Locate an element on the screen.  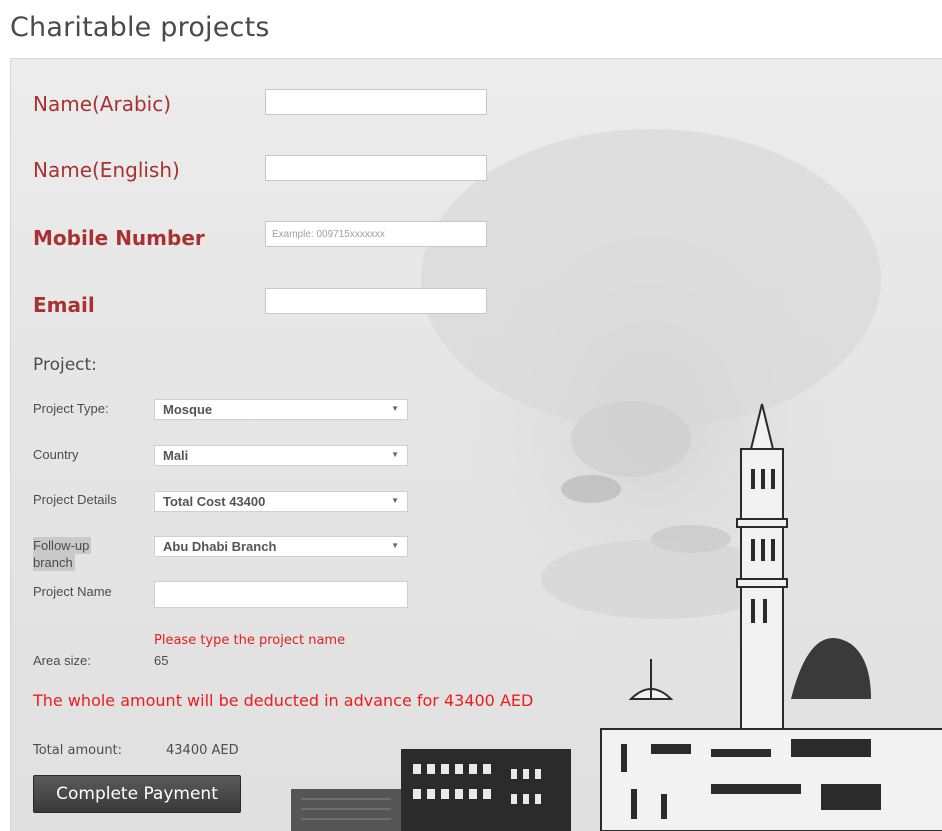
project-name-warning: Please type the project name is located at coordinates (250, 640).